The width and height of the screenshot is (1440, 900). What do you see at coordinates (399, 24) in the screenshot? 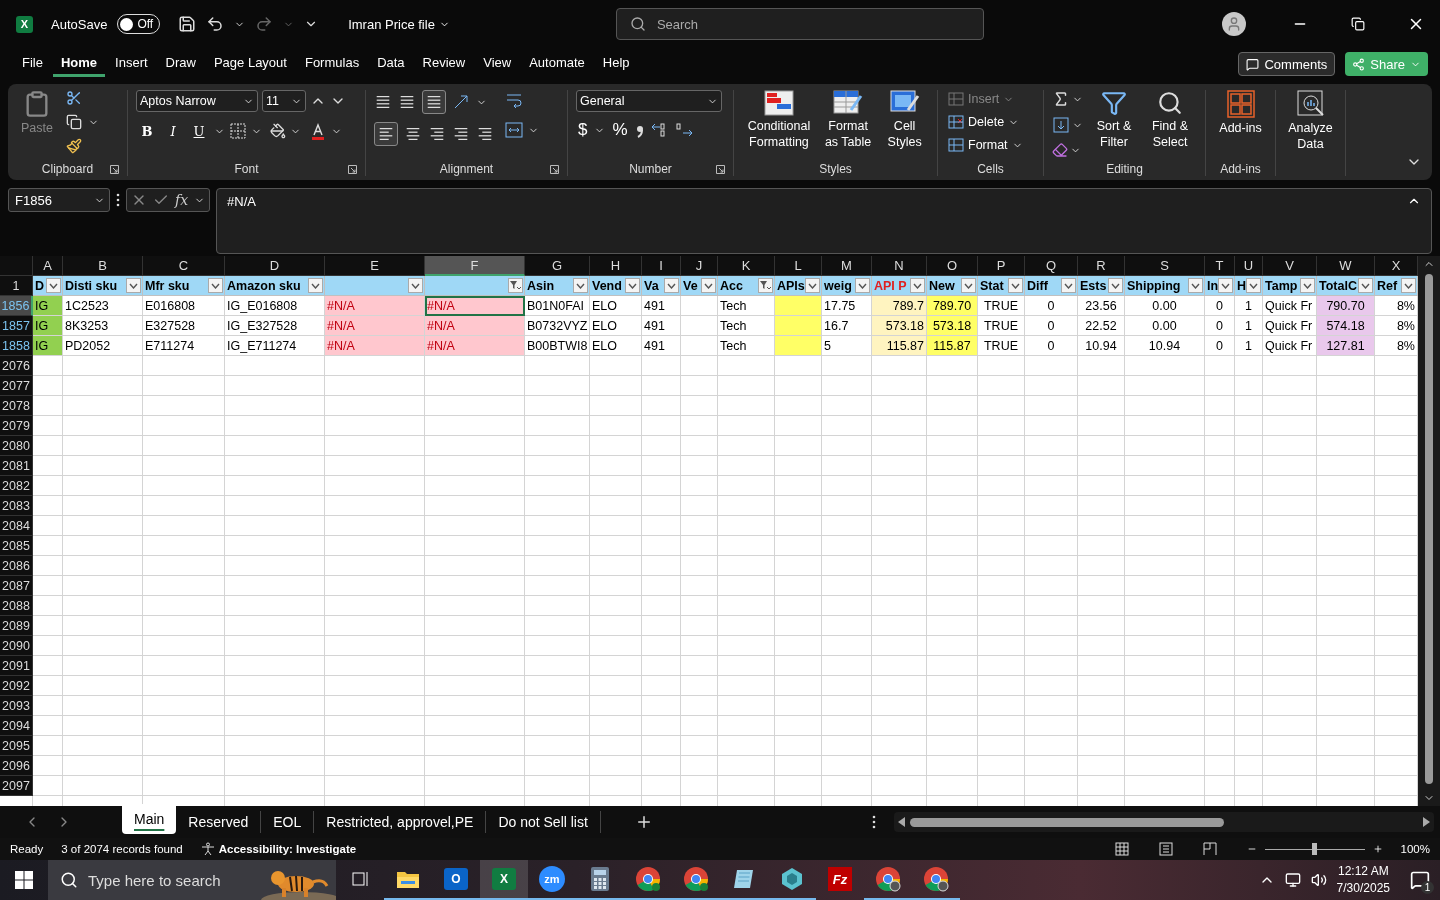
I see `file-name: Imran Price file` at bounding box center [399, 24].